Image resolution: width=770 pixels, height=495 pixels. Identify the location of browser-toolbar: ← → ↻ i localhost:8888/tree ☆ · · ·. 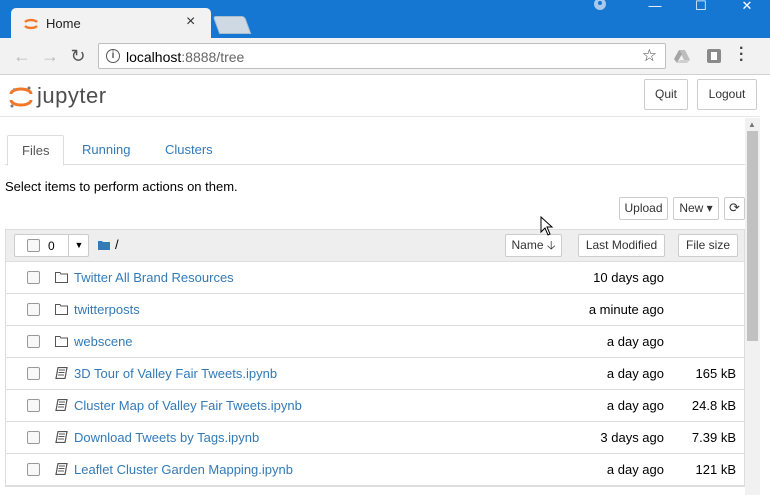
(385, 56).